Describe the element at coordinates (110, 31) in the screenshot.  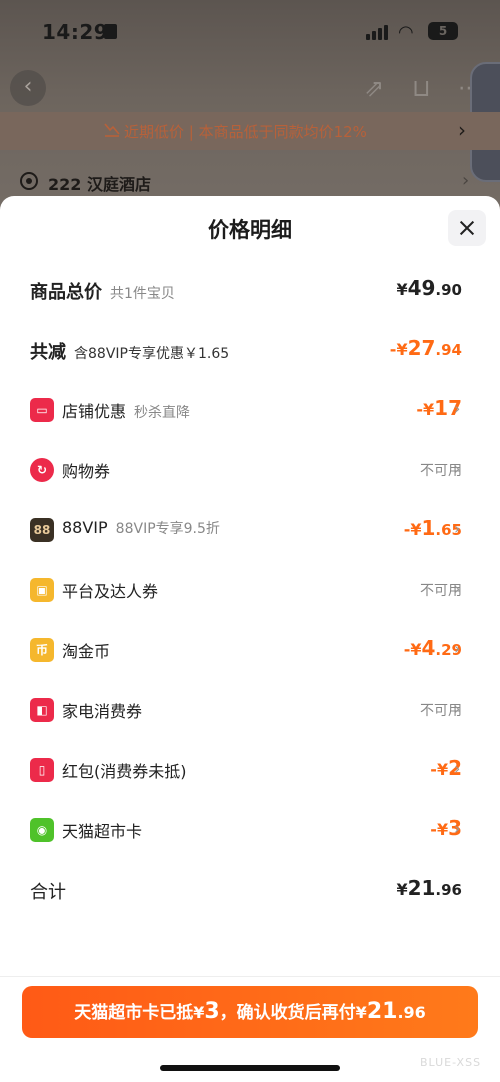
I see `orientation-lock-icon` at that location.